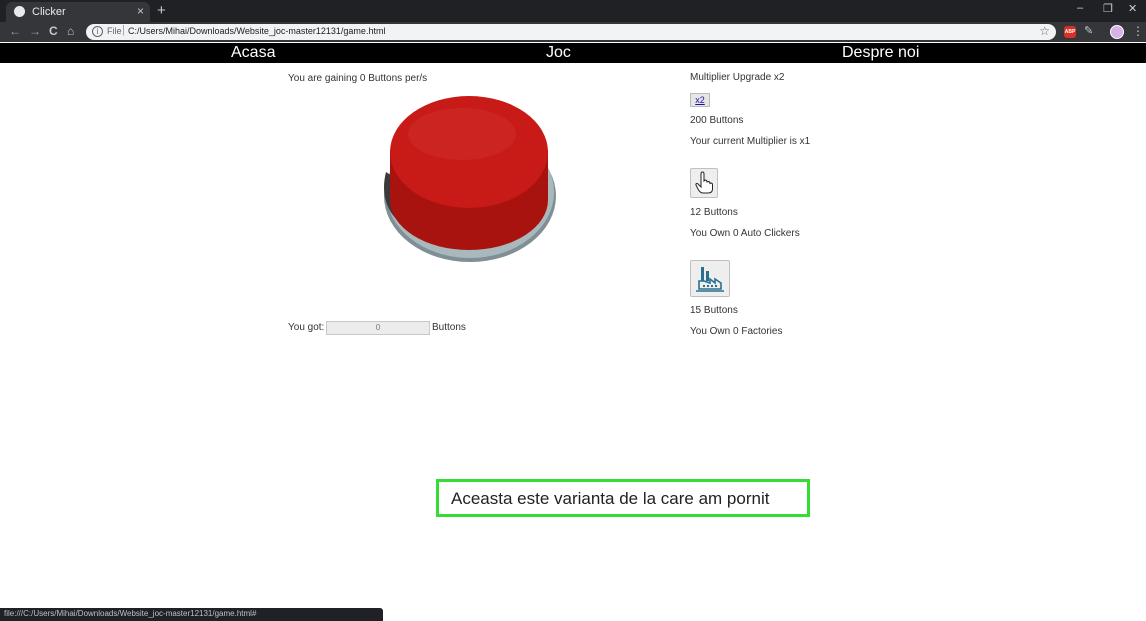 This screenshot has height=621, width=1146. I want to click on url-scheme: File, so click(114, 31).